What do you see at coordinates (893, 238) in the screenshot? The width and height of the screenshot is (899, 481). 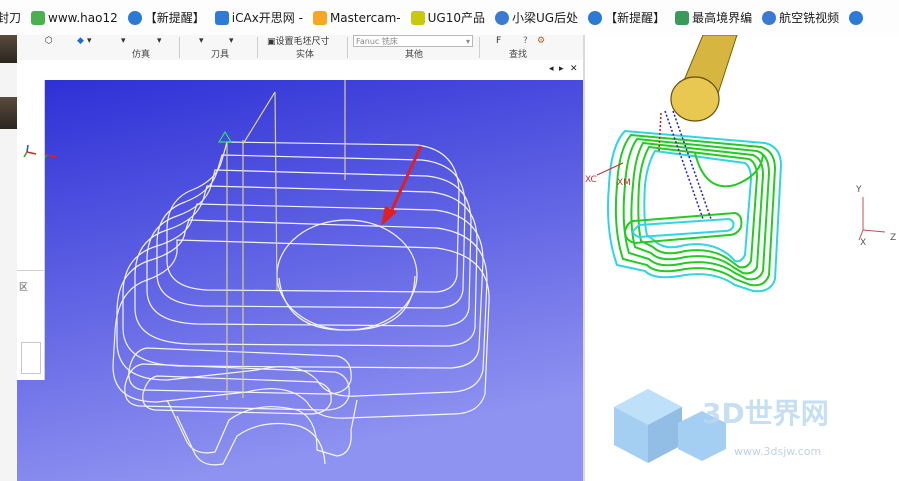 I see `axis-z-label: Z` at bounding box center [893, 238].